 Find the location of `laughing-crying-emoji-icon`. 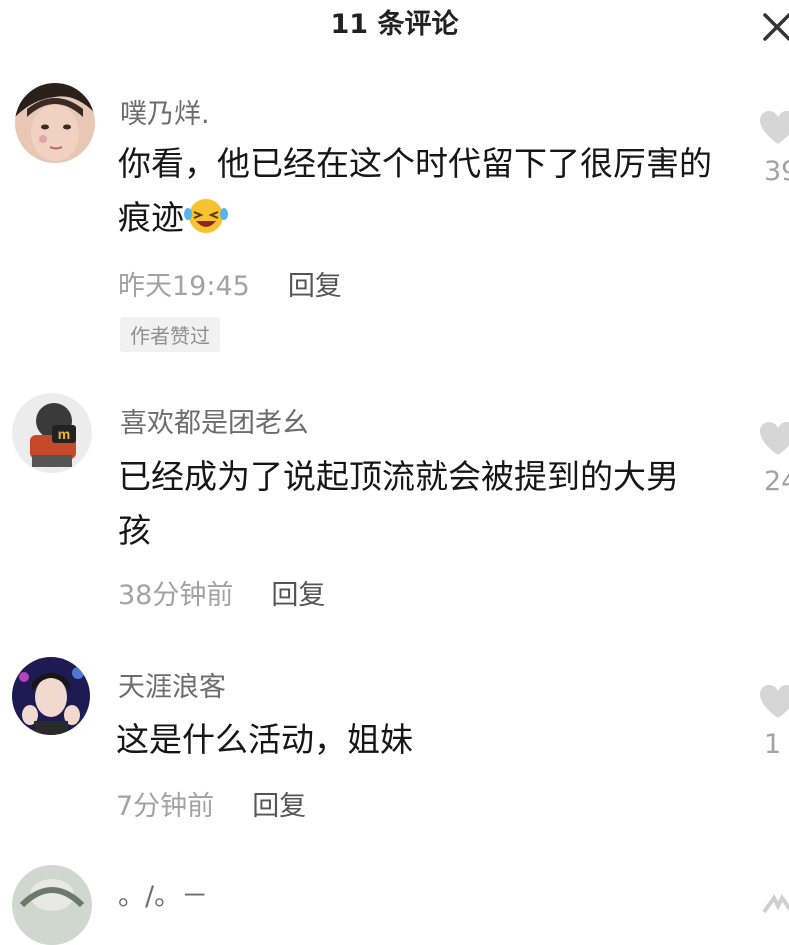

laughing-crying-emoji-icon is located at coordinates (206, 216).